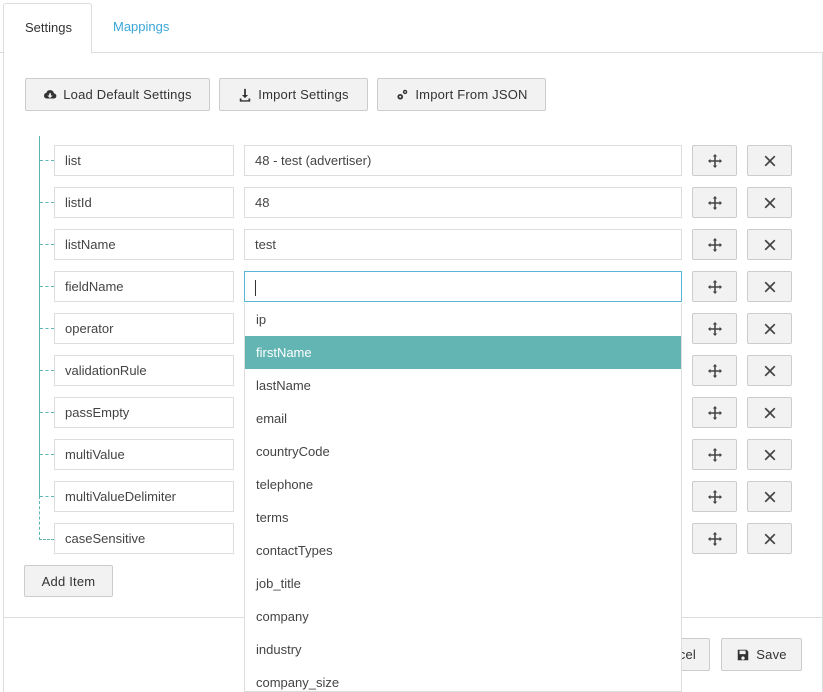  I want to click on save-button: Save, so click(761, 654).